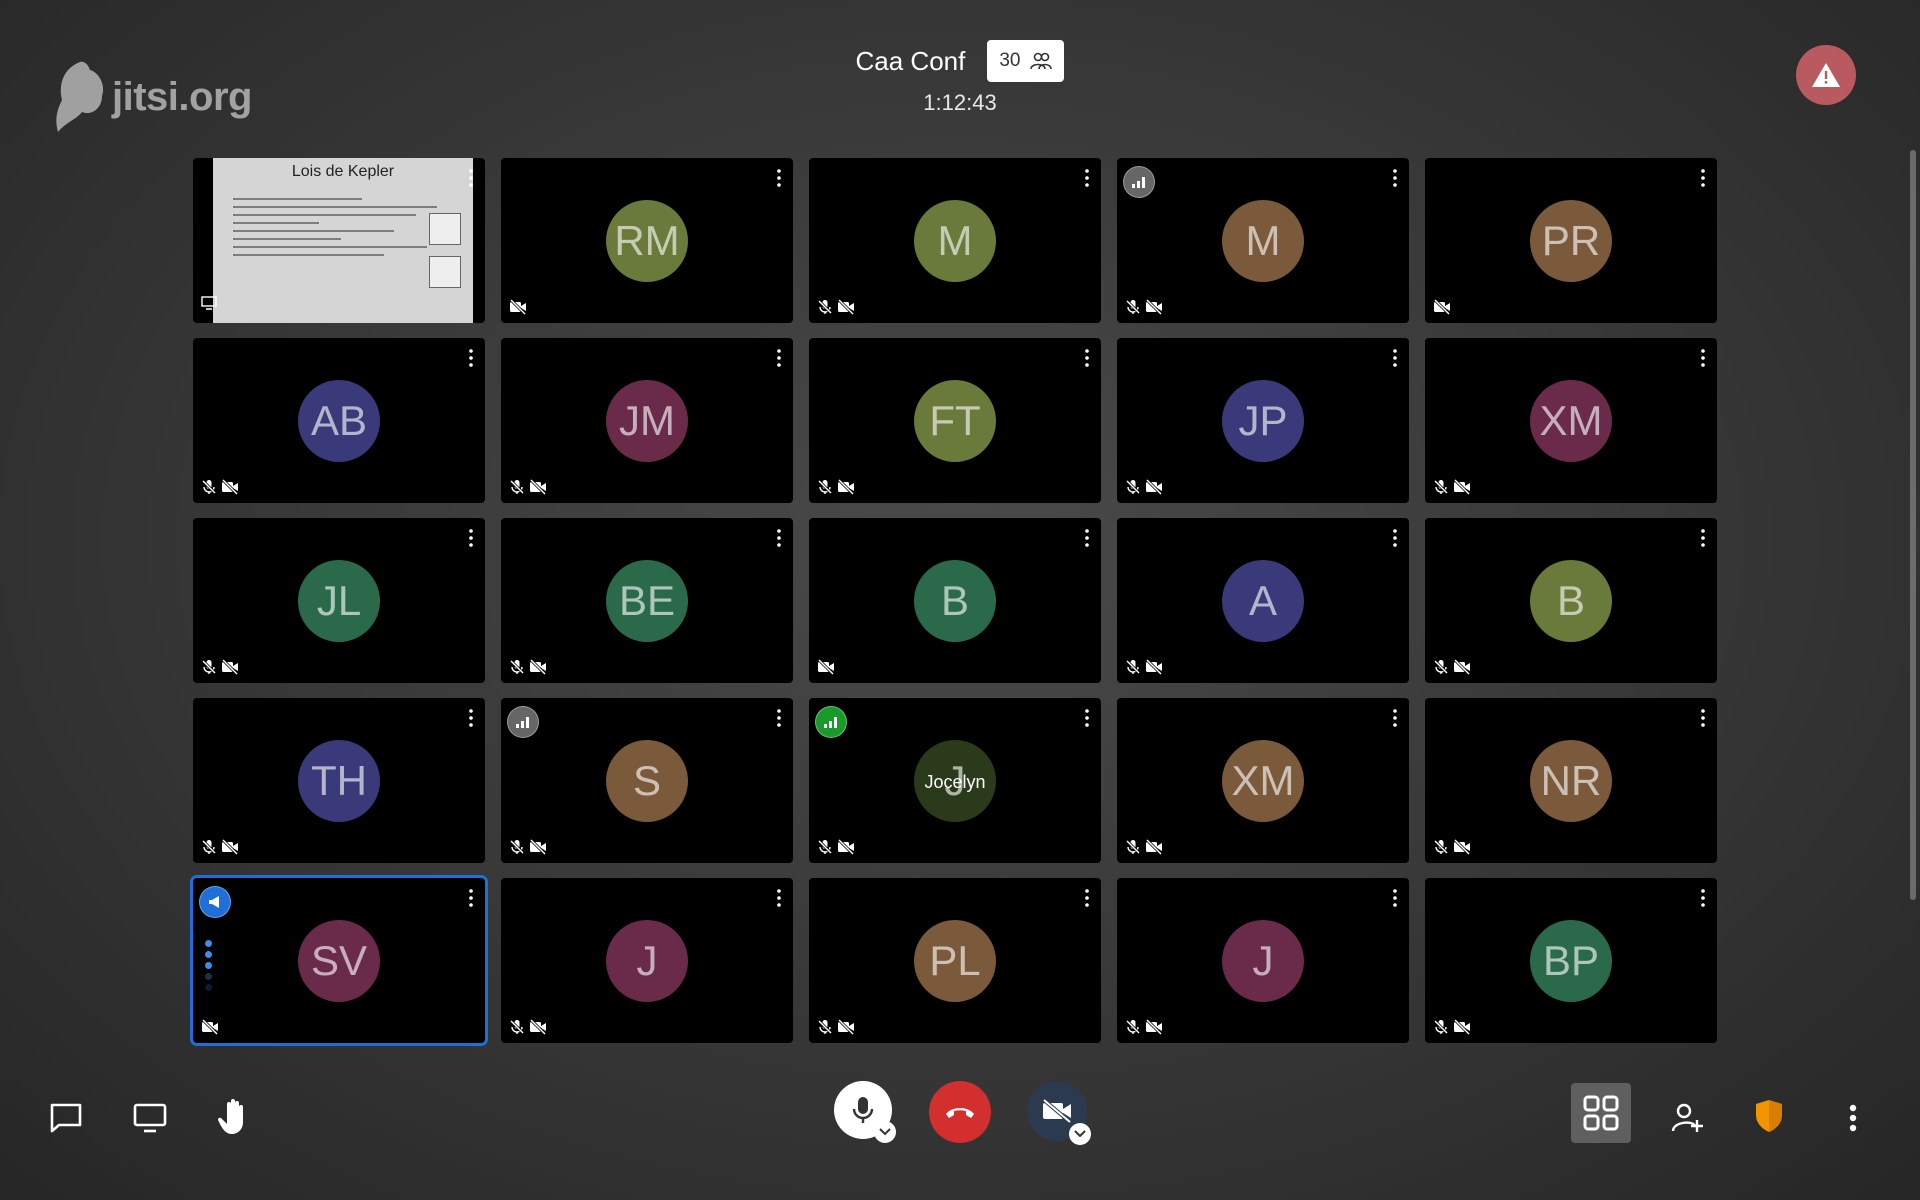 The image size is (1920, 1200). I want to click on avatar: M, so click(1263, 240).